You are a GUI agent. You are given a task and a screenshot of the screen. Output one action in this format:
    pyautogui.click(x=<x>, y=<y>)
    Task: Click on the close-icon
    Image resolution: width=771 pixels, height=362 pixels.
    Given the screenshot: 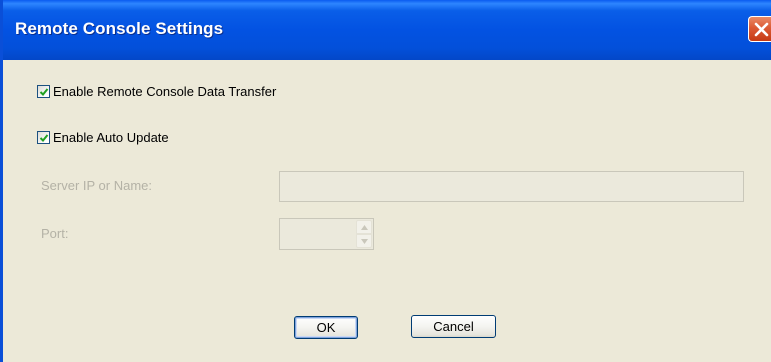 What is the action you would take?
    pyautogui.click(x=761, y=29)
    